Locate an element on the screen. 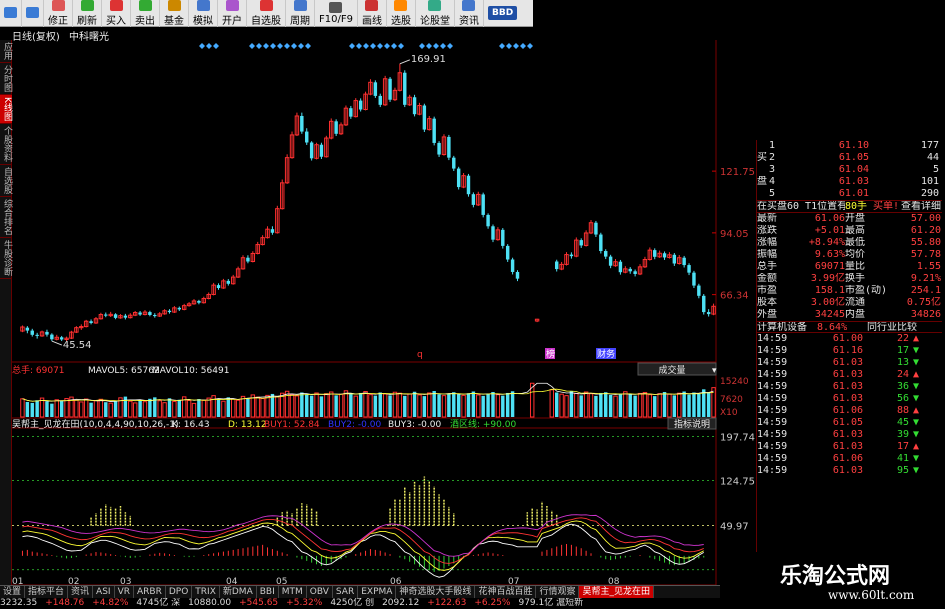 The height and width of the screenshot is (609, 945). nav-tab-4: 自选股 is located at coordinates (6, 181).